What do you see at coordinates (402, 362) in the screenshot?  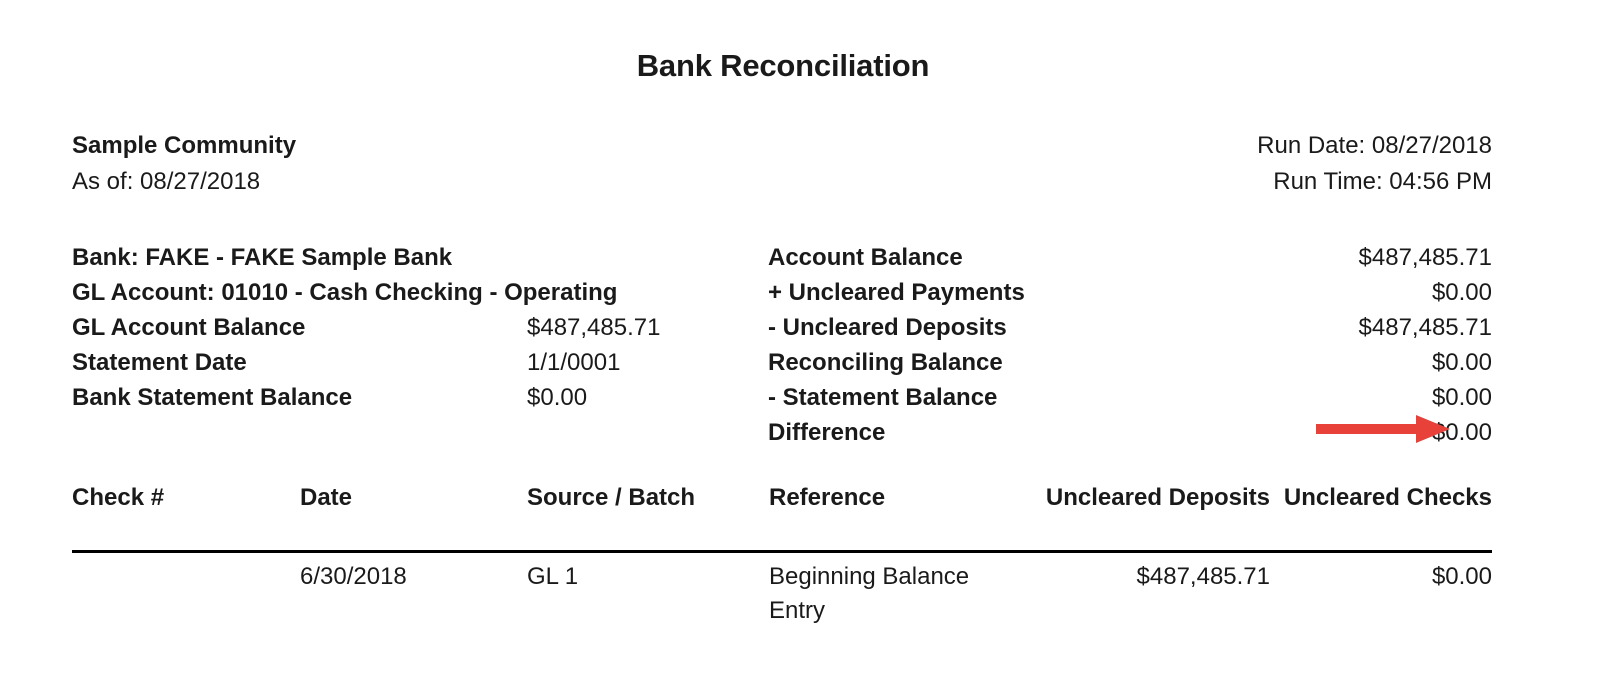 I see `summary-left-row: Statement Date 1/1/0001` at bounding box center [402, 362].